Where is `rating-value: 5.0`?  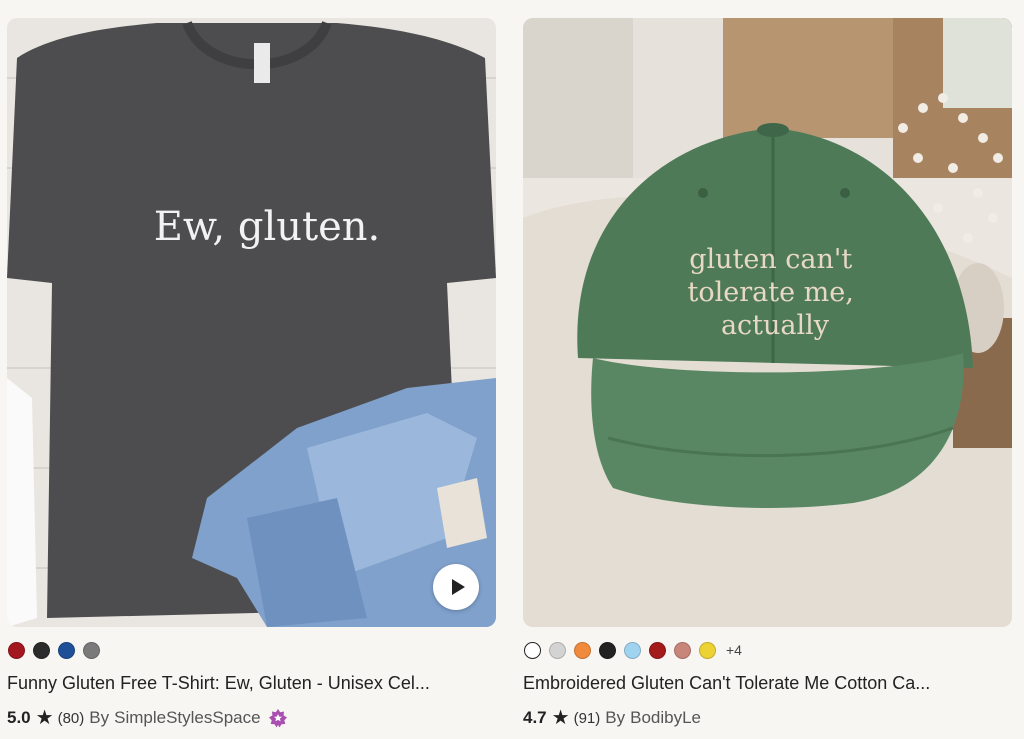
rating-value: 5.0 is located at coordinates (19, 717).